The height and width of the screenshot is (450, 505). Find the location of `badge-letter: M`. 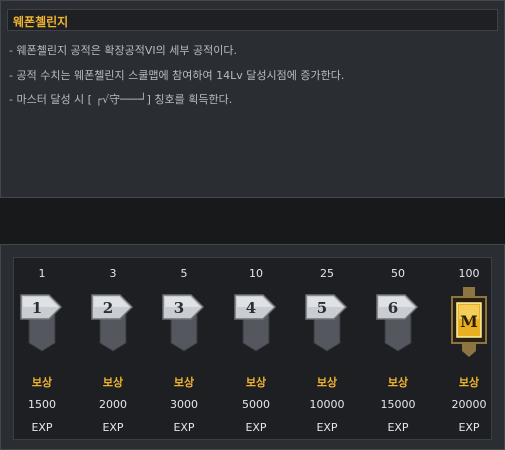

badge-letter: M is located at coordinates (469, 321).